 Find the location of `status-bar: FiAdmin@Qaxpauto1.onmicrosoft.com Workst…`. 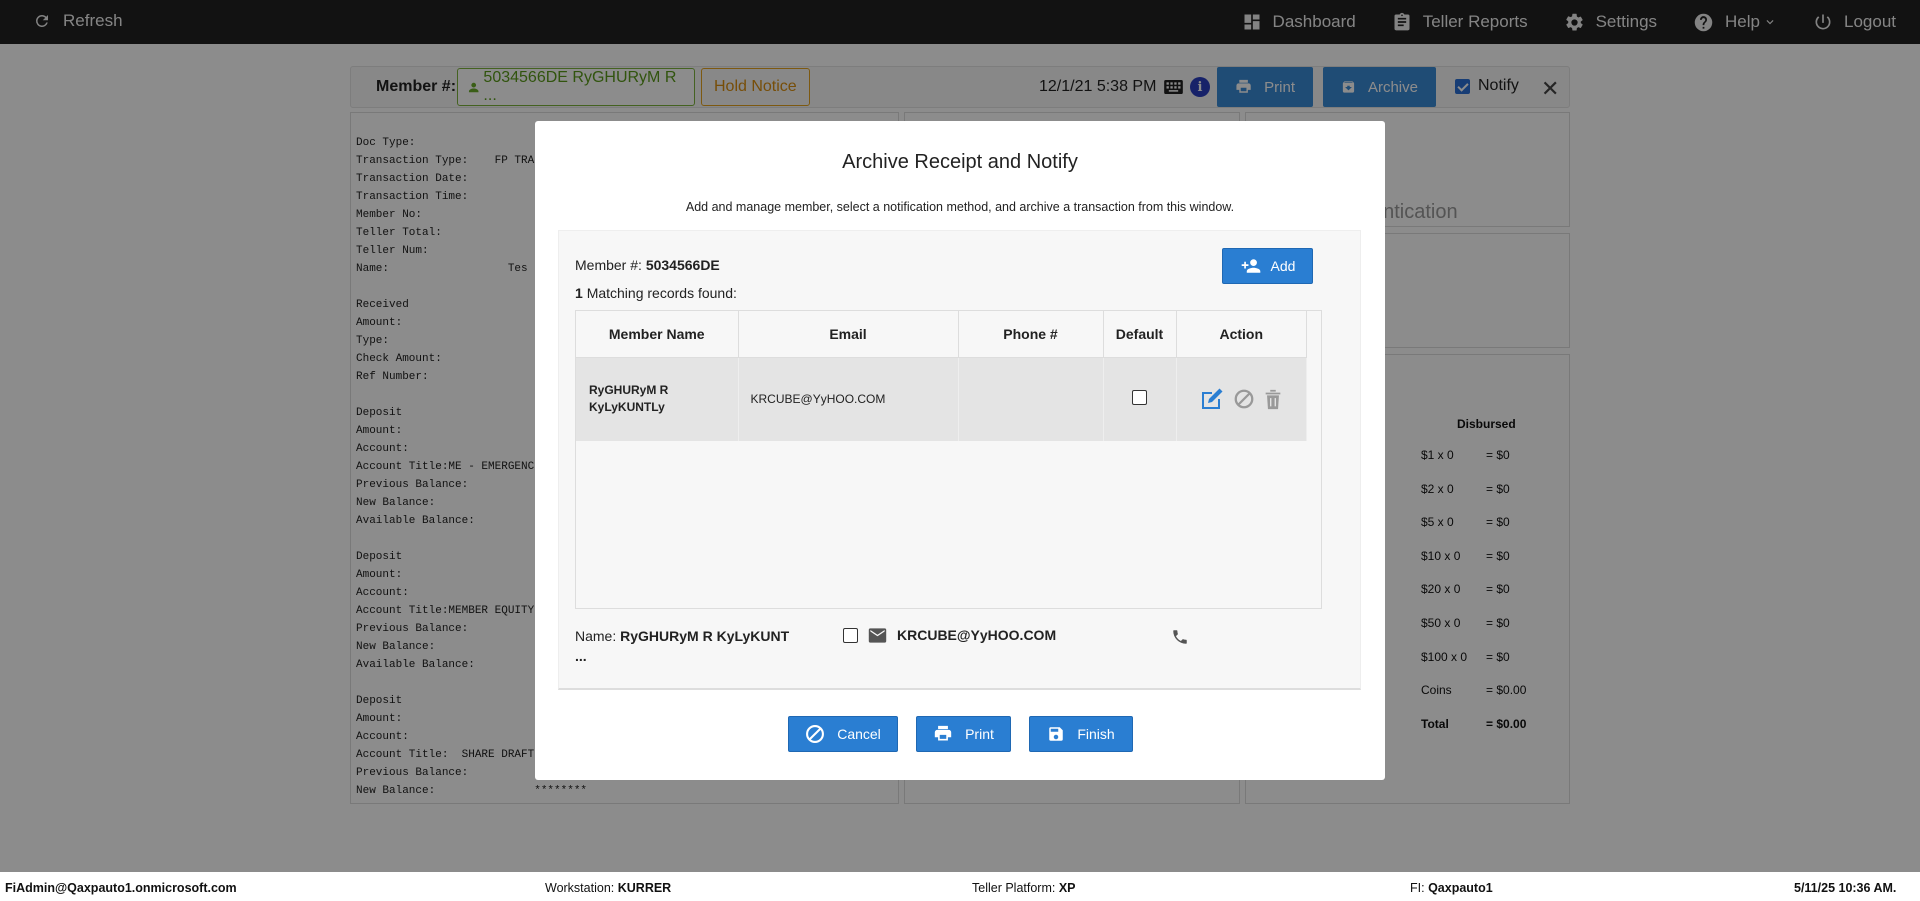

status-bar: FiAdmin@Qaxpauto1.onmicrosoft.com Workst… is located at coordinates (960, 886).